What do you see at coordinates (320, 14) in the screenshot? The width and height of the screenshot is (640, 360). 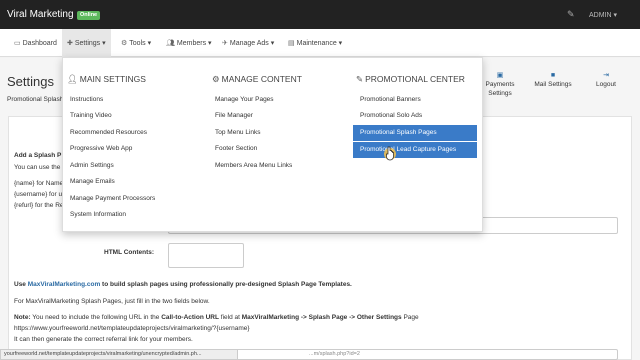 I see `top-bar: Viral Marketing Online ✎ ADMIN ▾` at bounding box center [320, 14].